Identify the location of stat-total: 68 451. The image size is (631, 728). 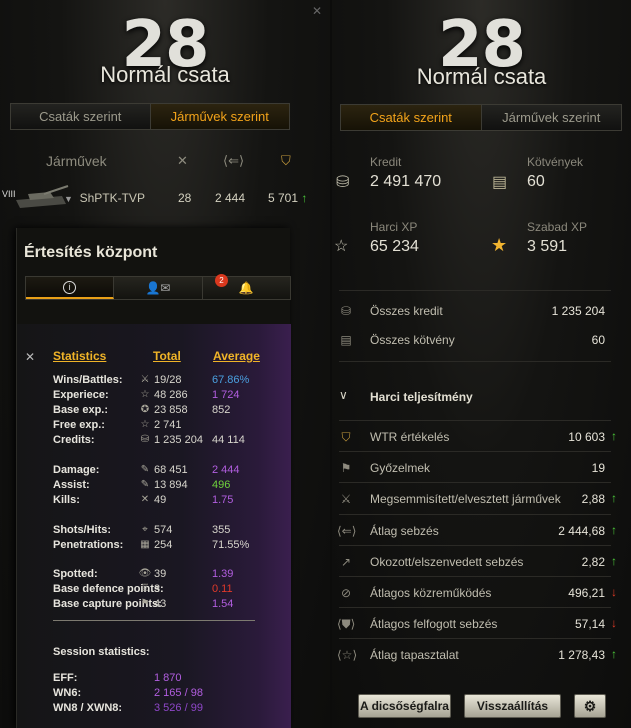
(171, 470).